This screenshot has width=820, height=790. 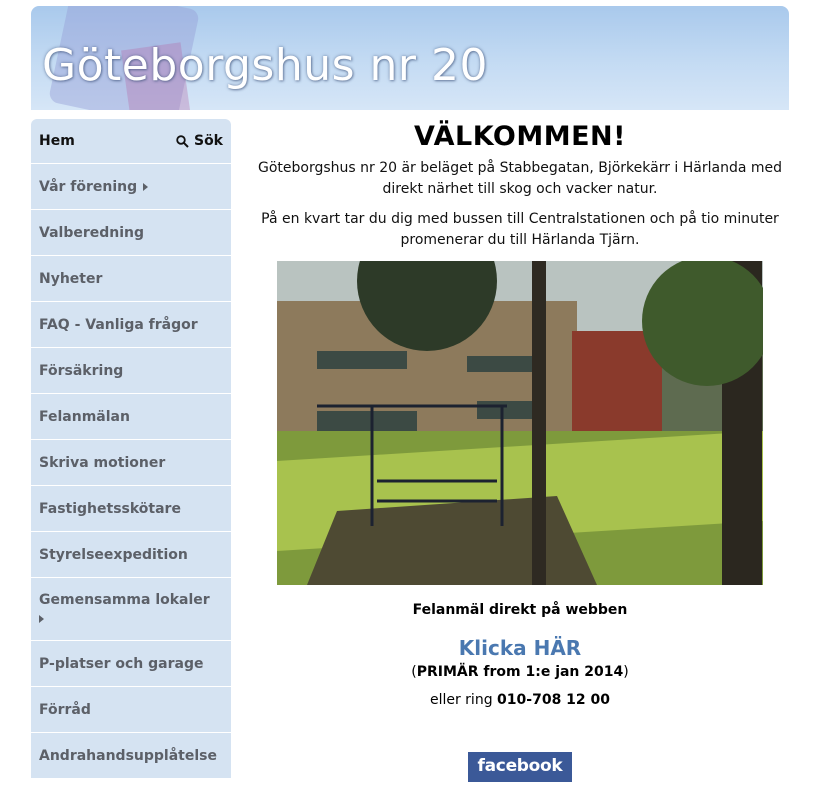 I want to click on sidebar-item-label: Andrahandsupplåtelse, so click(x=128, y=755).